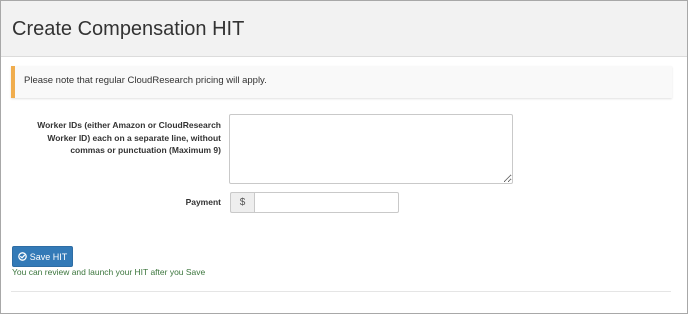 The height and width of the screenshot is (314, 688). I want to click on form-divider, so click(341, 291).